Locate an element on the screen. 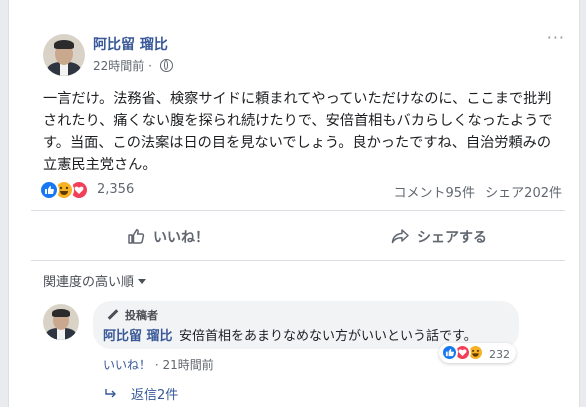 The image size is (586, 407). comment-author-avatar is located at coordinates (61, 322).